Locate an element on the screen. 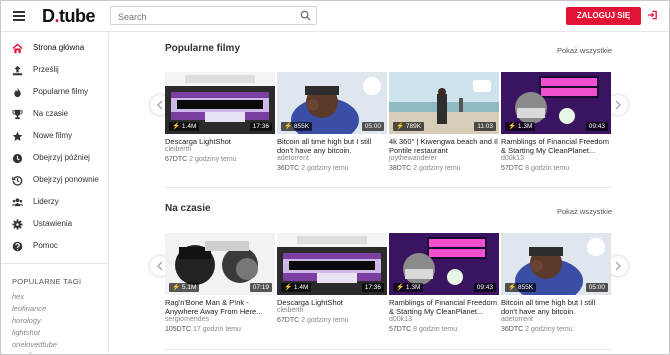 The height and width of the screenshot is (355, 670). video-meta: 38DTC 2 godziny temu is located at coordinates (425, 168).